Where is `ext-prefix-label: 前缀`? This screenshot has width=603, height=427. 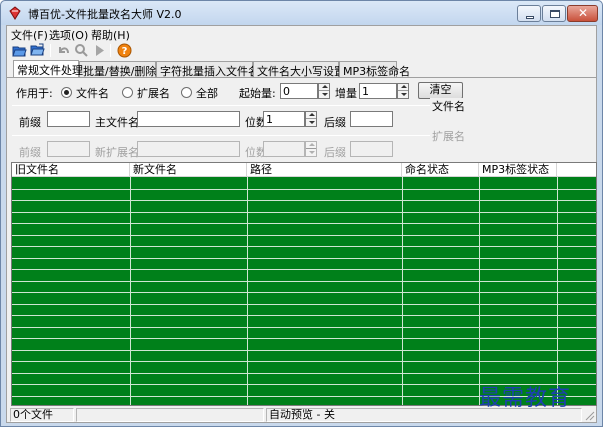 ext-prefix-label: 前缀 is located at coordinates (30, 152).